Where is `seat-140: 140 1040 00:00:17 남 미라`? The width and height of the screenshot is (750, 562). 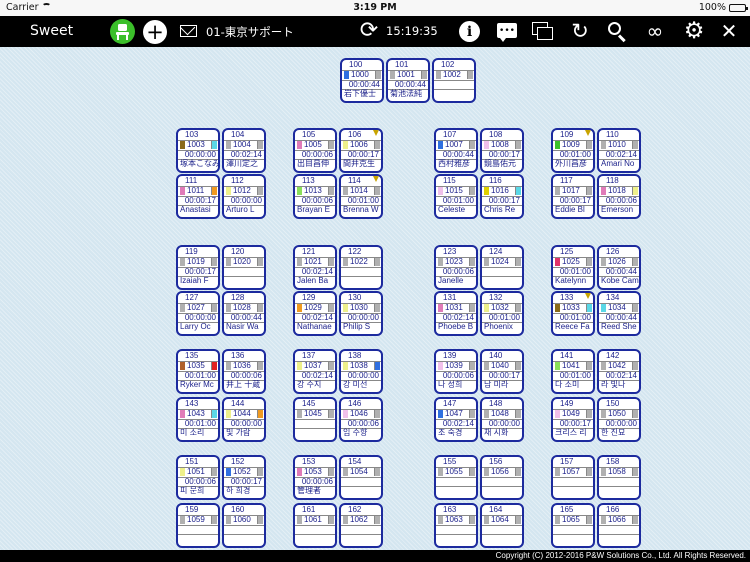
seat-140: 140 1040 00:00:17 남 미라 is located at coordinates (502, 371).